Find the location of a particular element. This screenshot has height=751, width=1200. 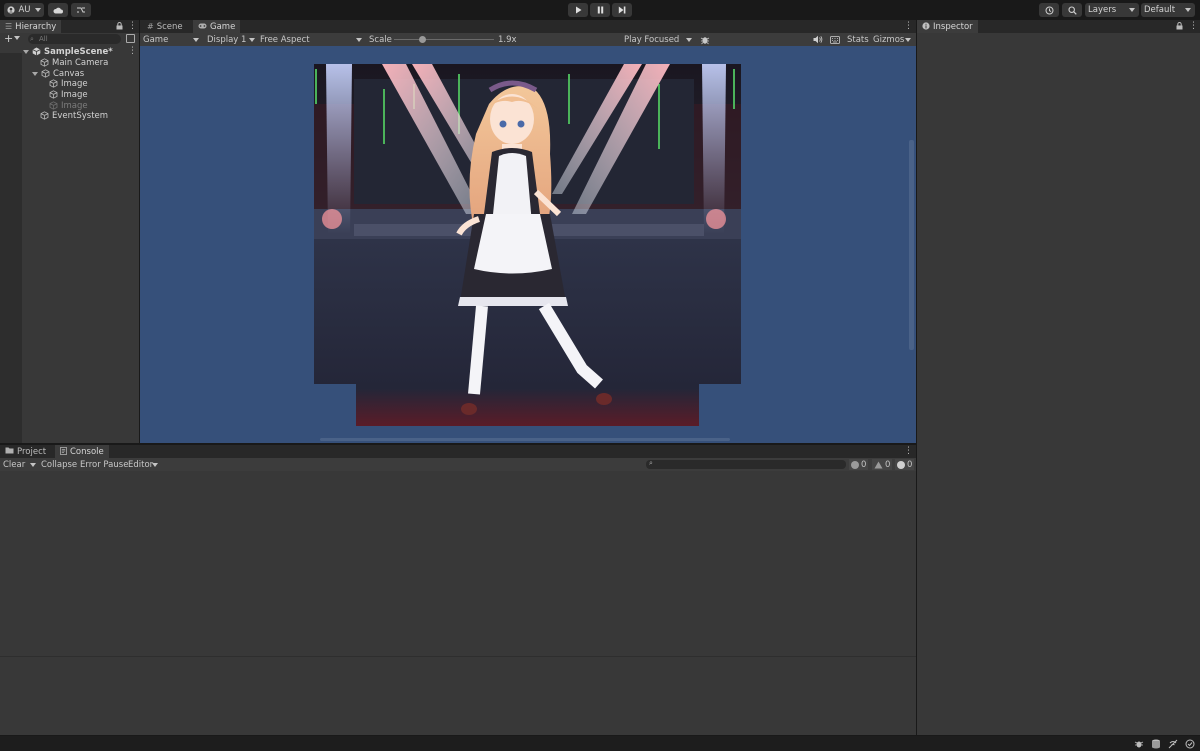

speaker-icon is located at coordinates (818, 39).